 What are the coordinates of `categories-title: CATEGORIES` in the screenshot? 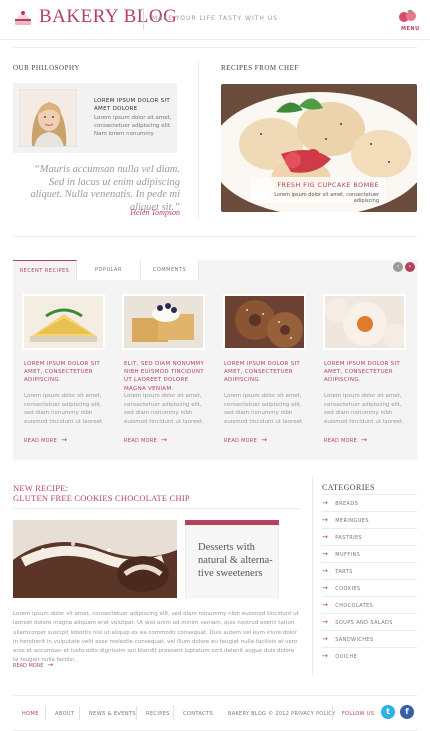 It's located at (348, 487).